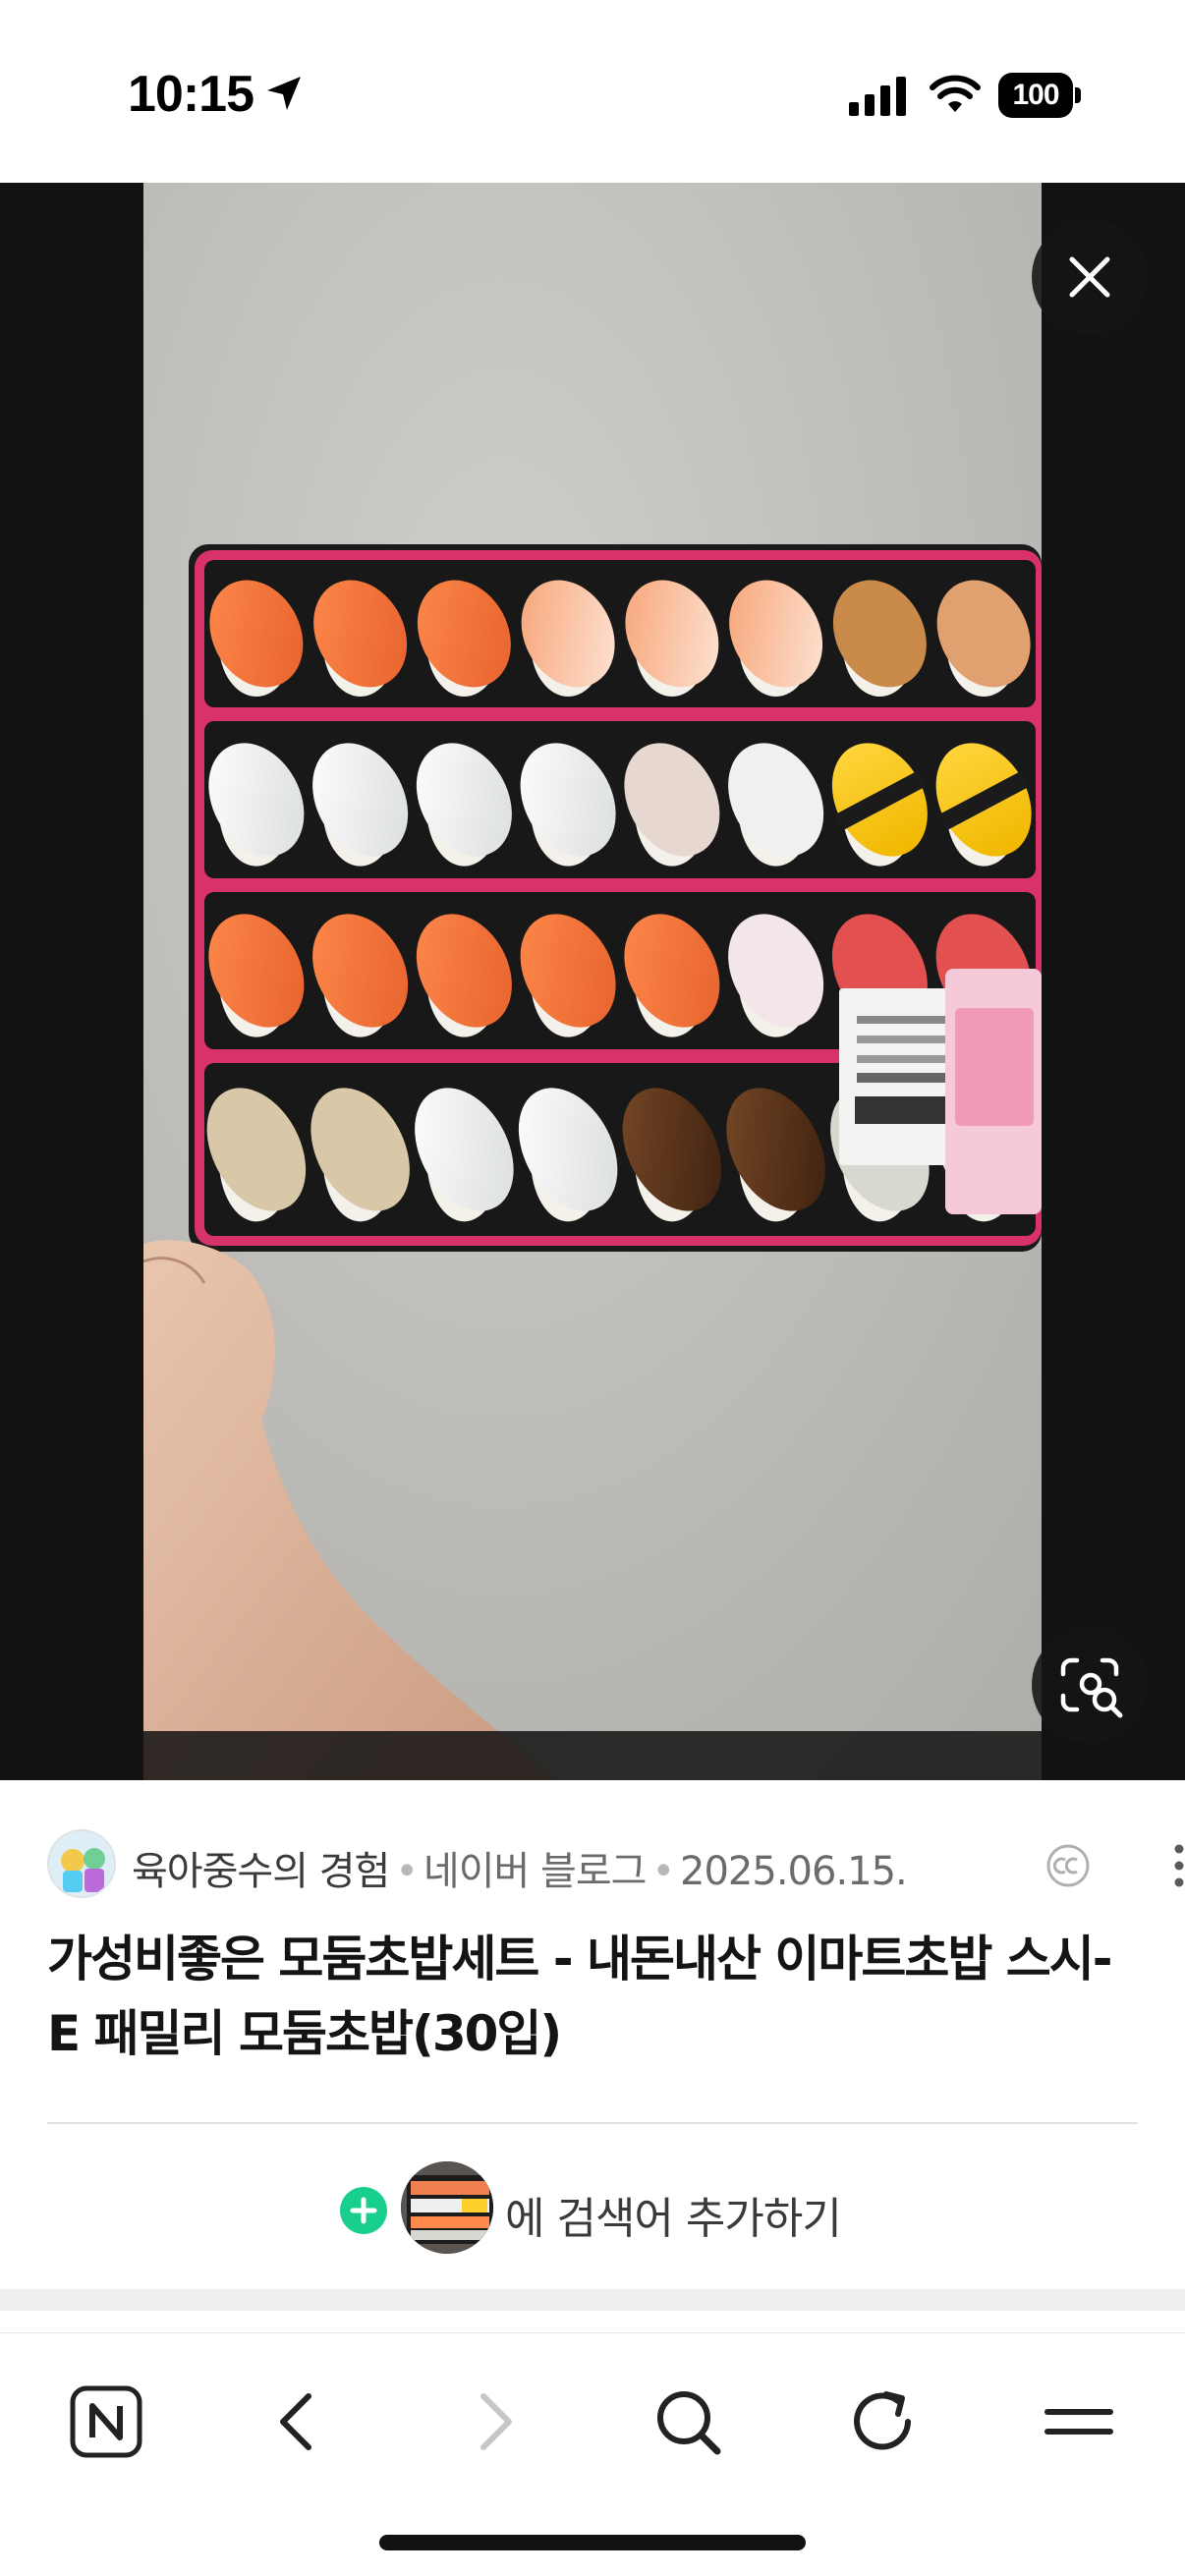  I want to click on search-button, so click(688, 2422).